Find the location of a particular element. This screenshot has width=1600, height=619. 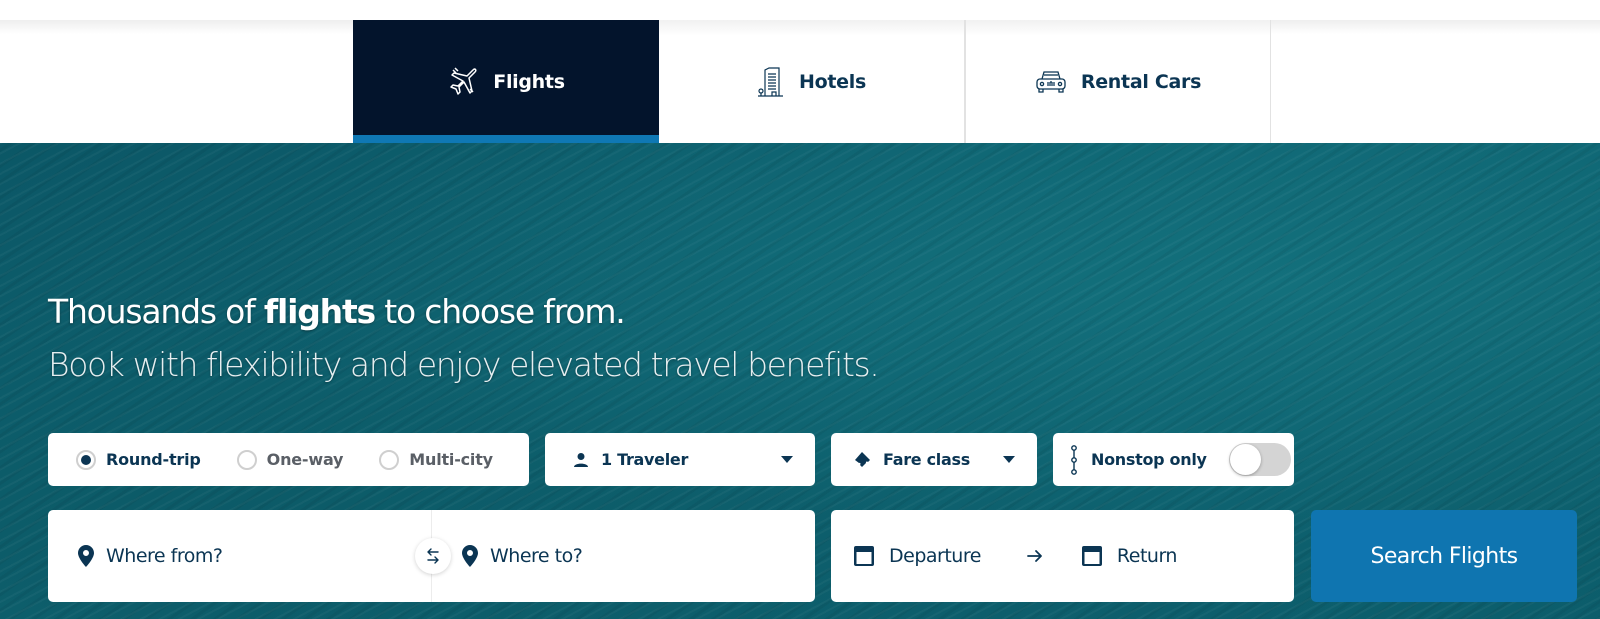

radio-label: Round-trip is located at coordinates (153, 459).